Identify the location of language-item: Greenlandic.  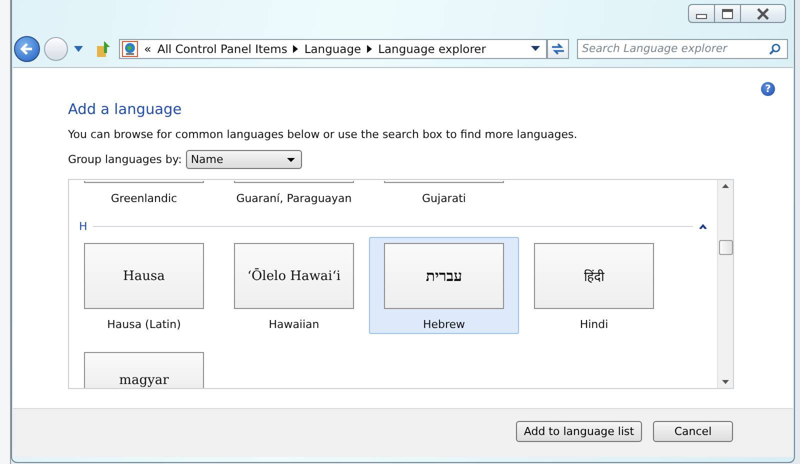
(143, 194).